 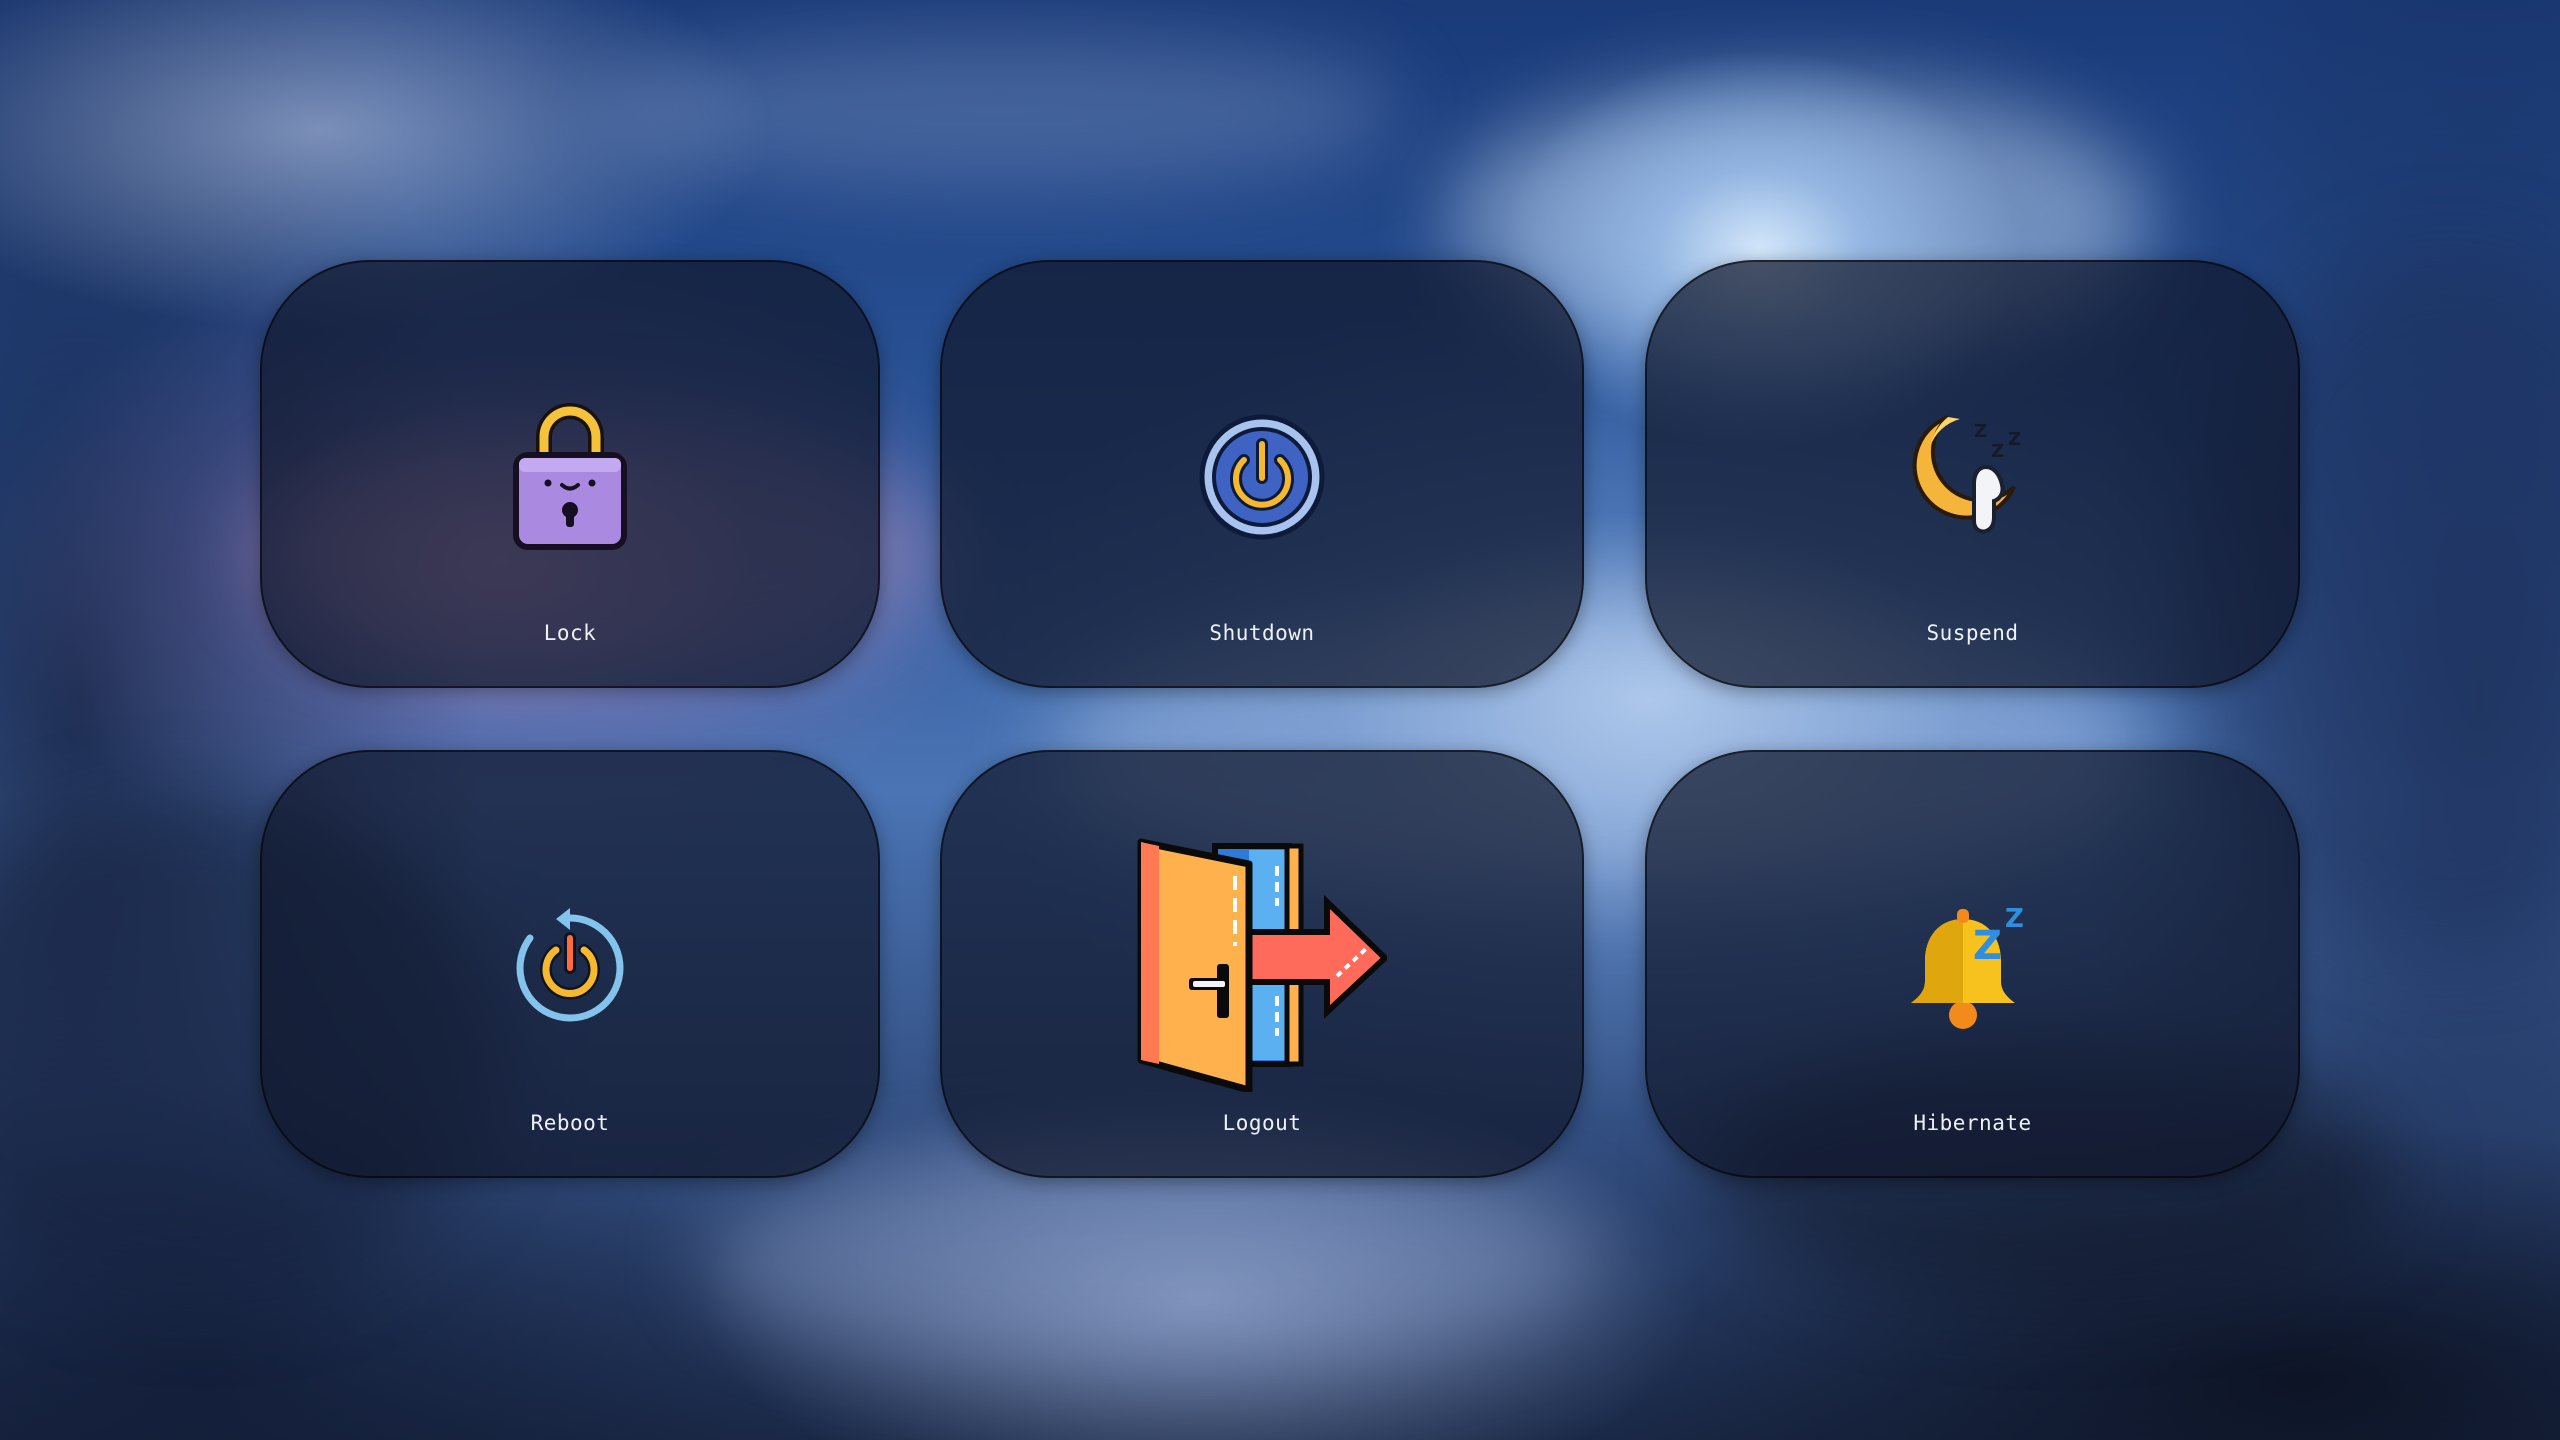 I want to click on restart-power-icon, so click(x=570, y=965).